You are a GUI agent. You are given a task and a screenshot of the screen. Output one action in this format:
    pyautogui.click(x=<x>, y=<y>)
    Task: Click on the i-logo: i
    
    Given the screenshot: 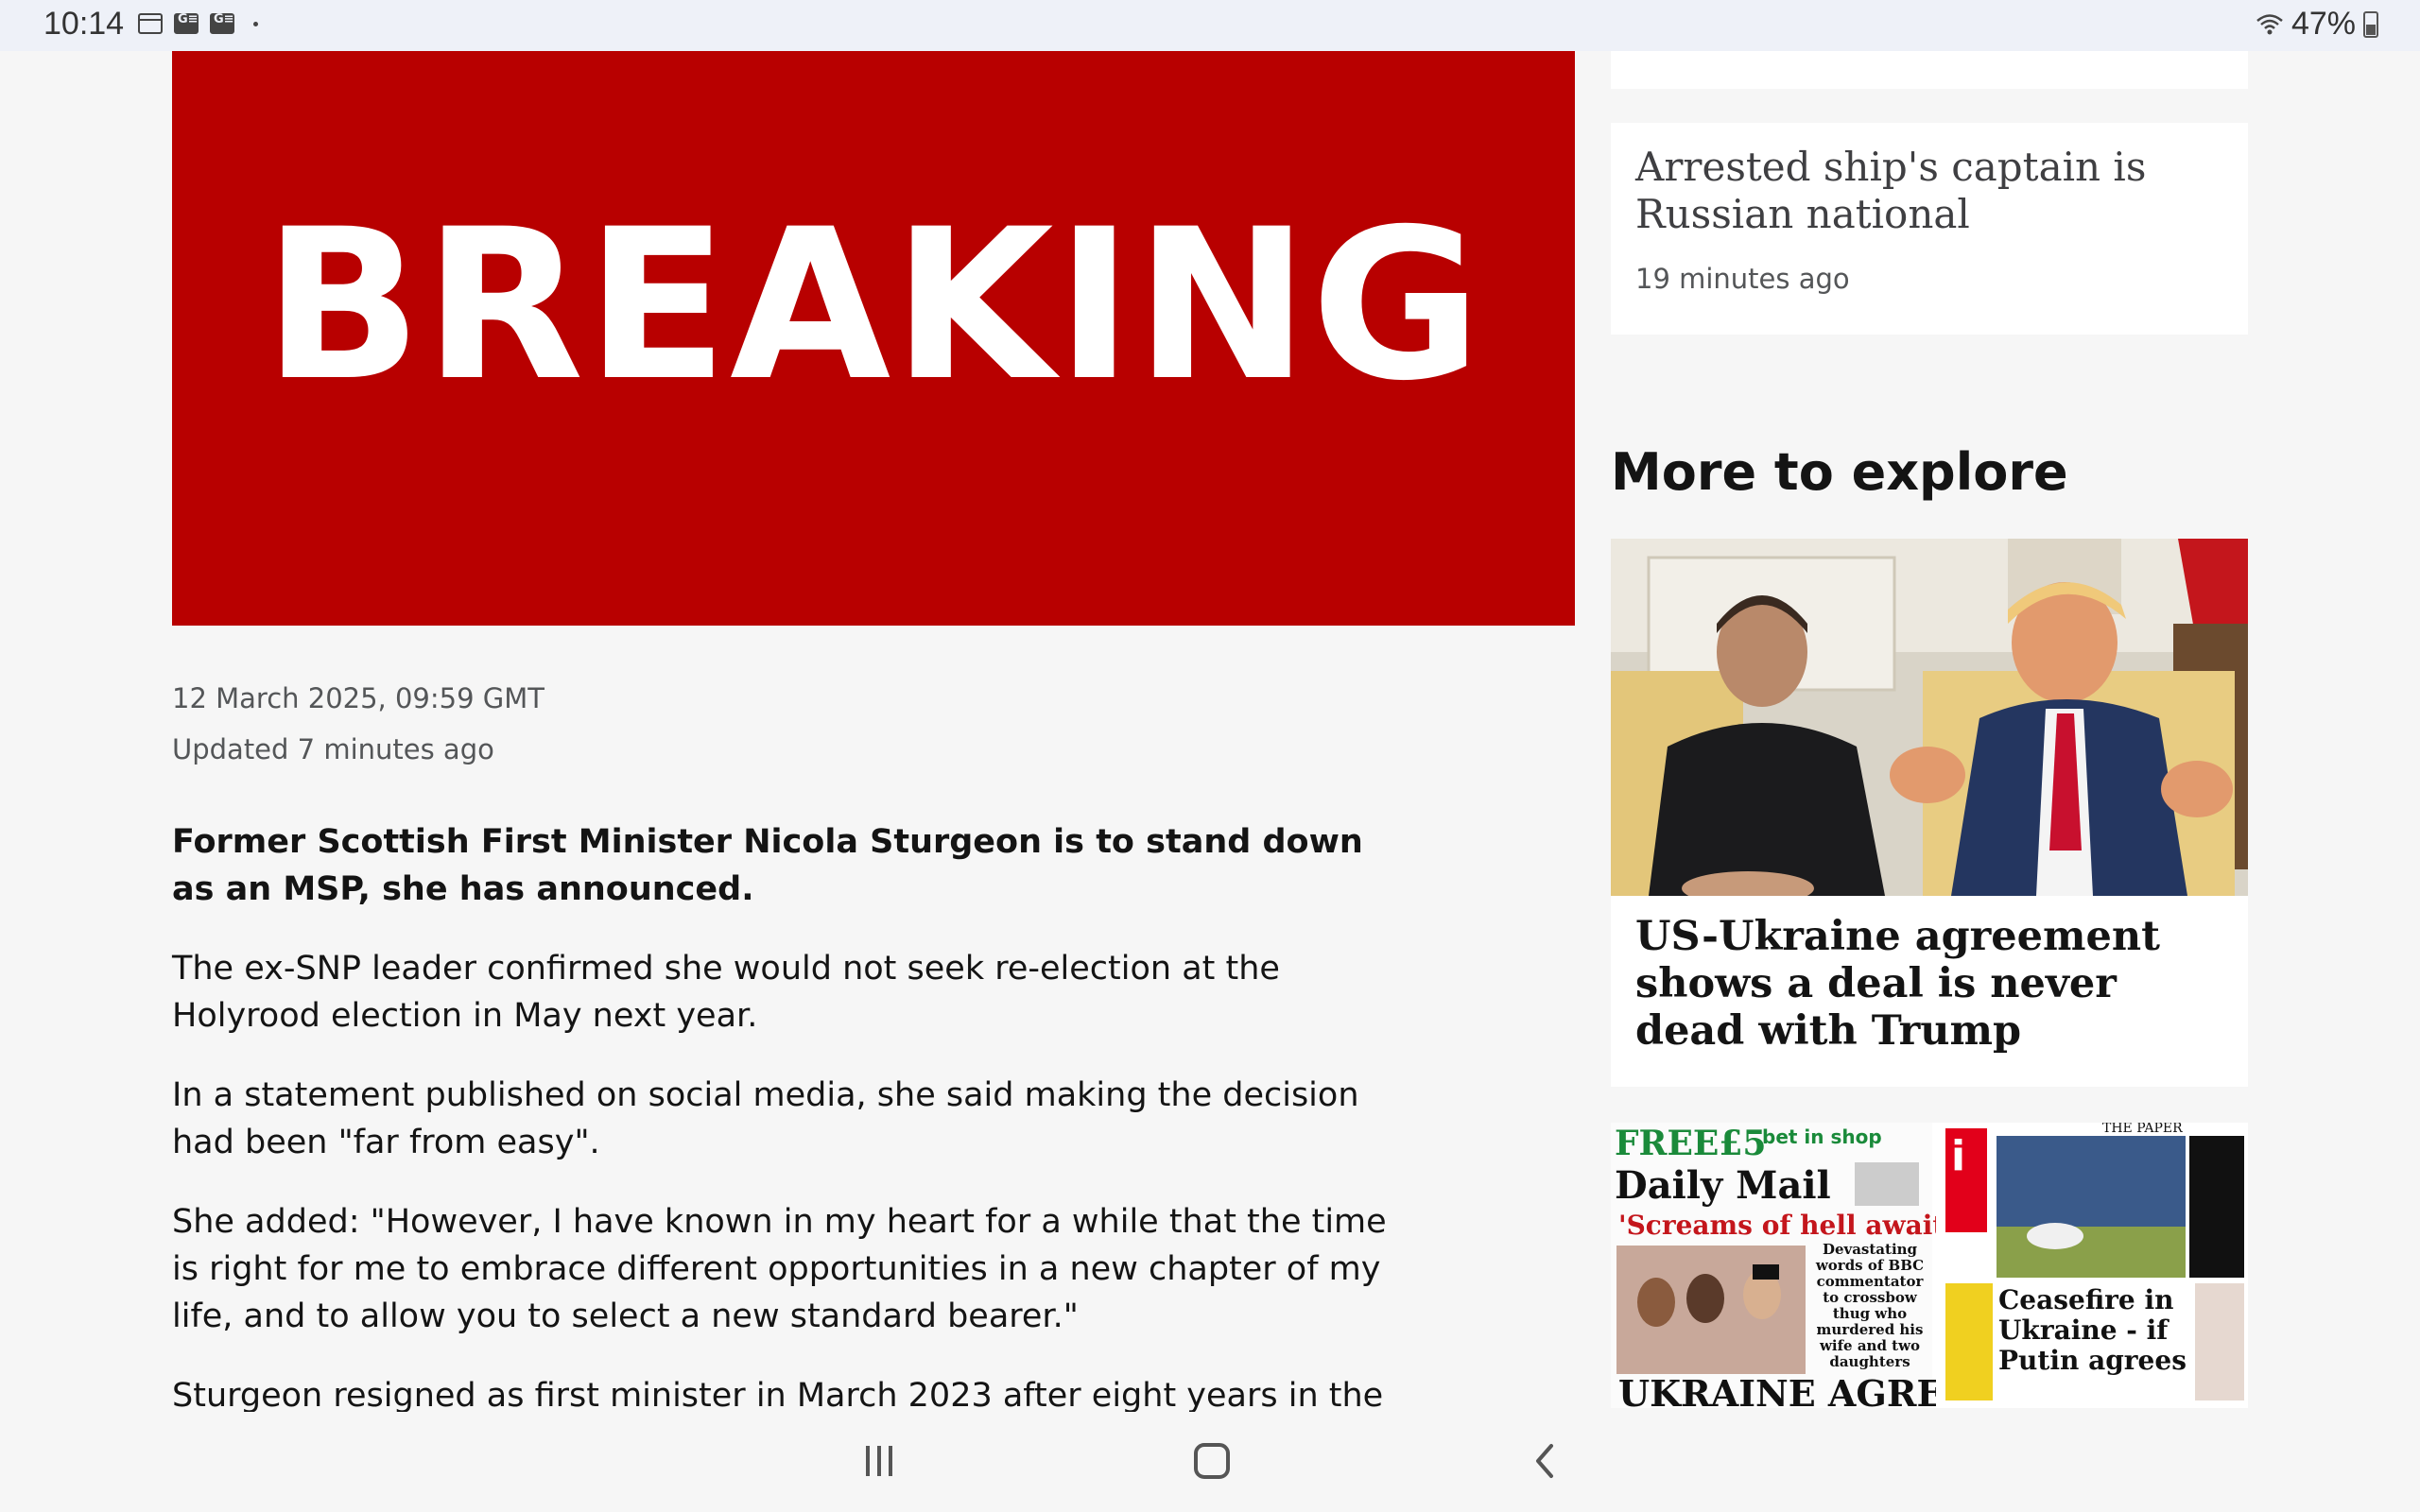 What is the action you would take?
    pyautogui.click(x=1958, y=1156)
    